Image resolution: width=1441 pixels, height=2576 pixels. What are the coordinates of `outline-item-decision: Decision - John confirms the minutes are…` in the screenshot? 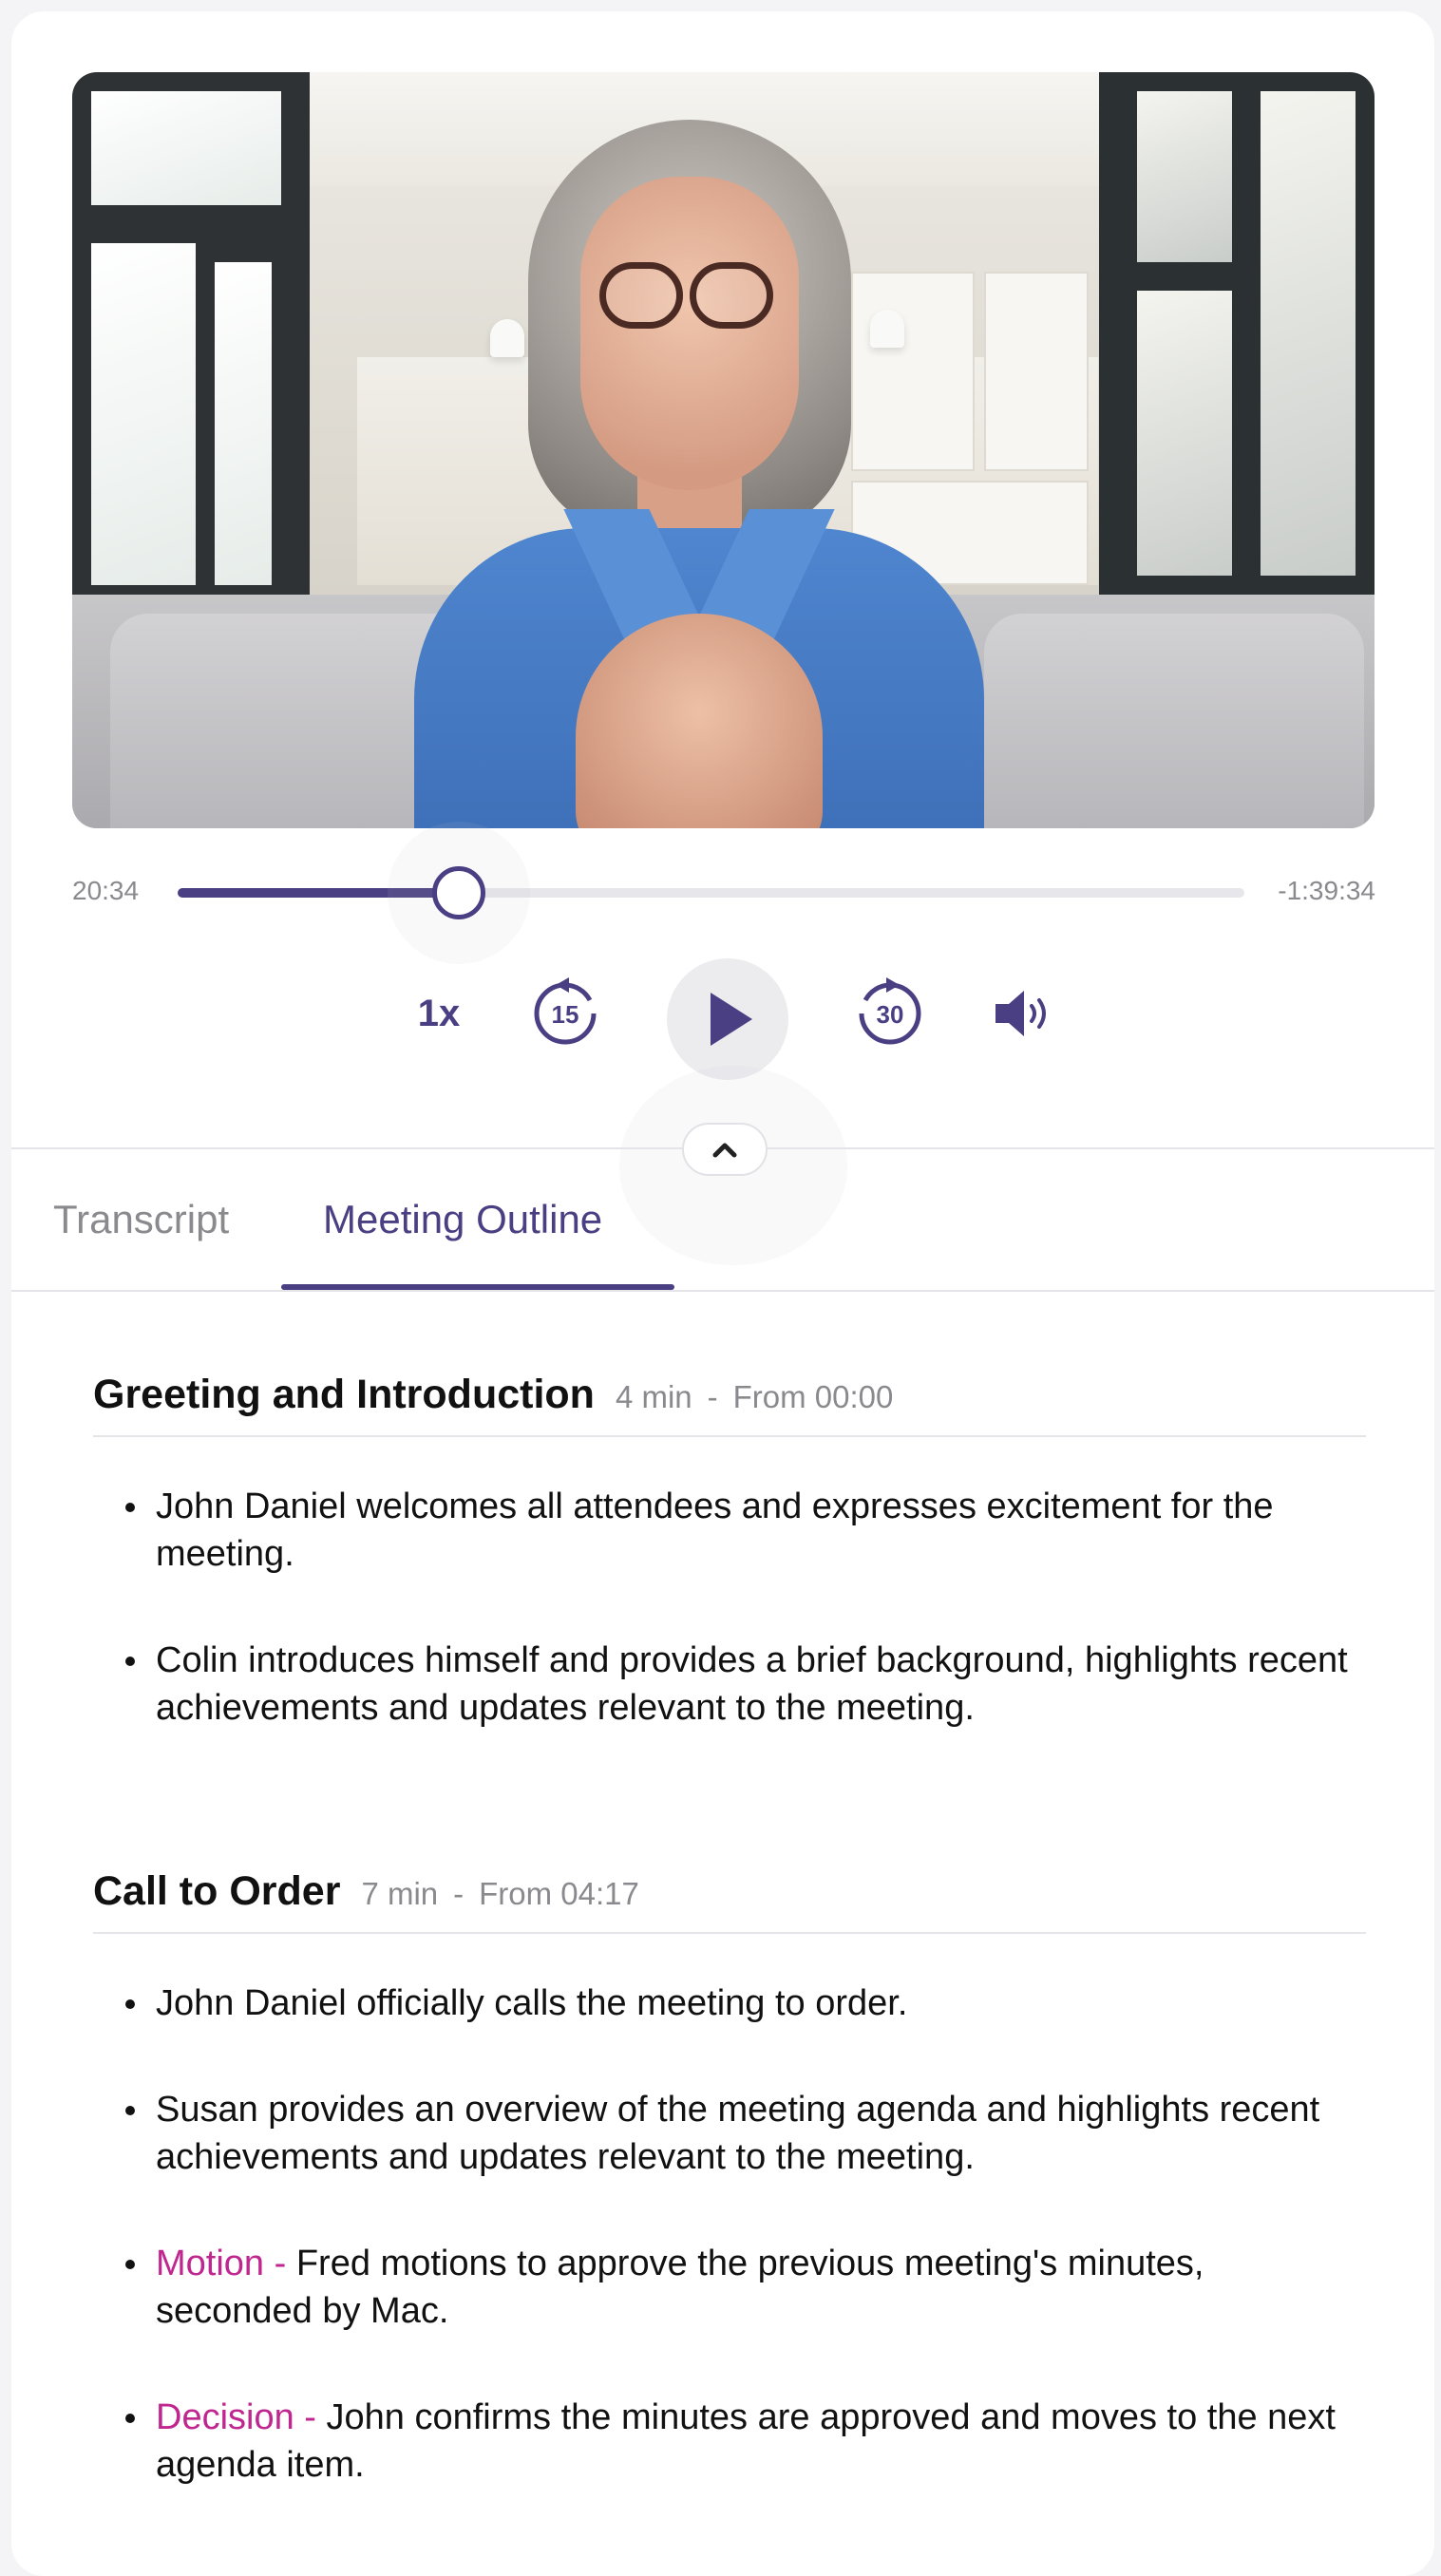 It's located at (724, 2441).